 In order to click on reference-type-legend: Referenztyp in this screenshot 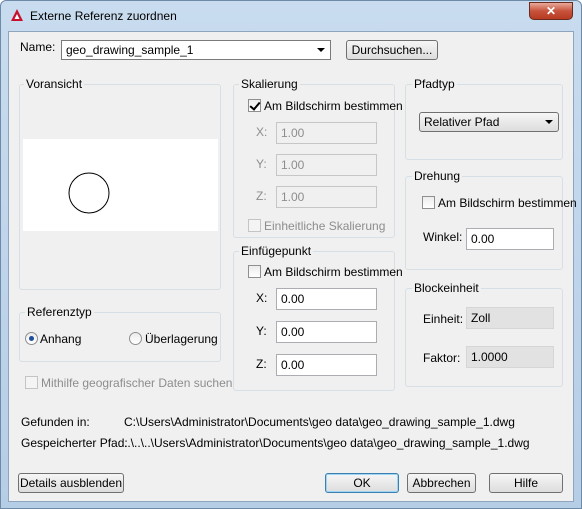, I will do `click(59, 312)`.